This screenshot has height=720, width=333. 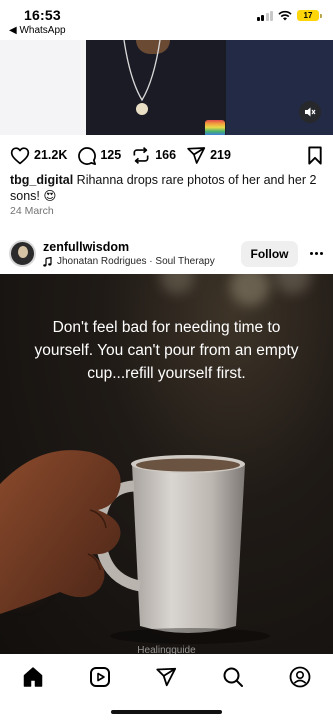 I want to click on profile-icon, so click(x=300, y=677).